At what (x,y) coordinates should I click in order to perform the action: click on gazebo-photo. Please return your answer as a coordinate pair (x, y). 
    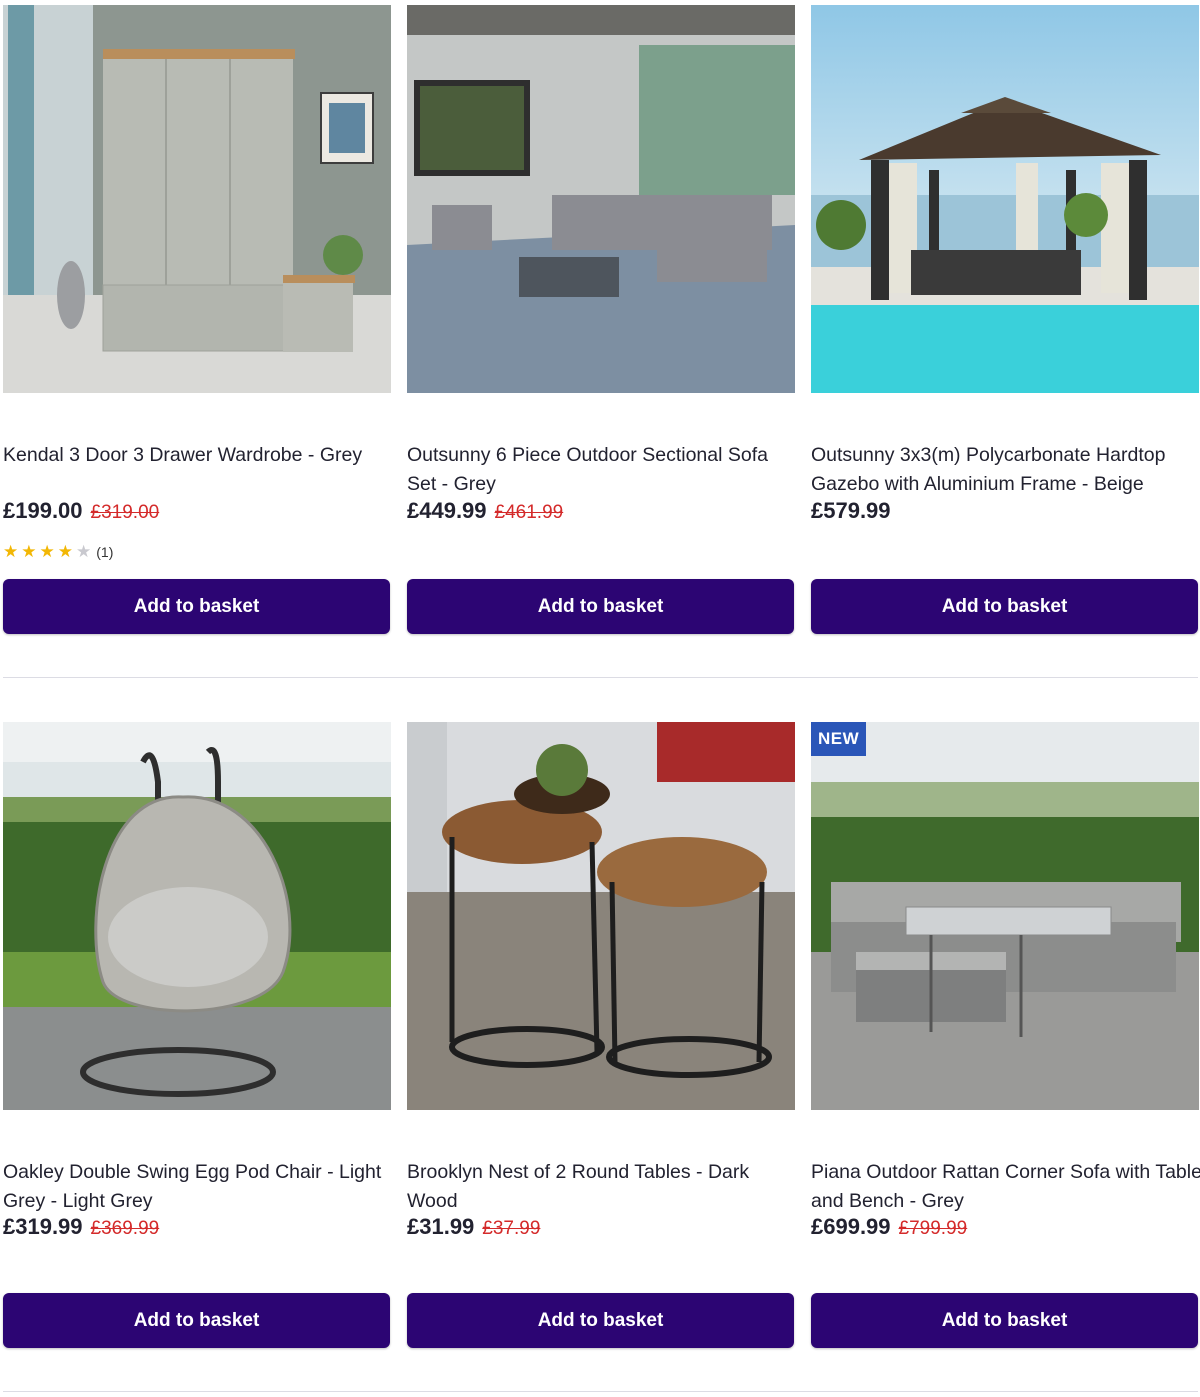
    Looking at the image, I should click on (1005, 199).